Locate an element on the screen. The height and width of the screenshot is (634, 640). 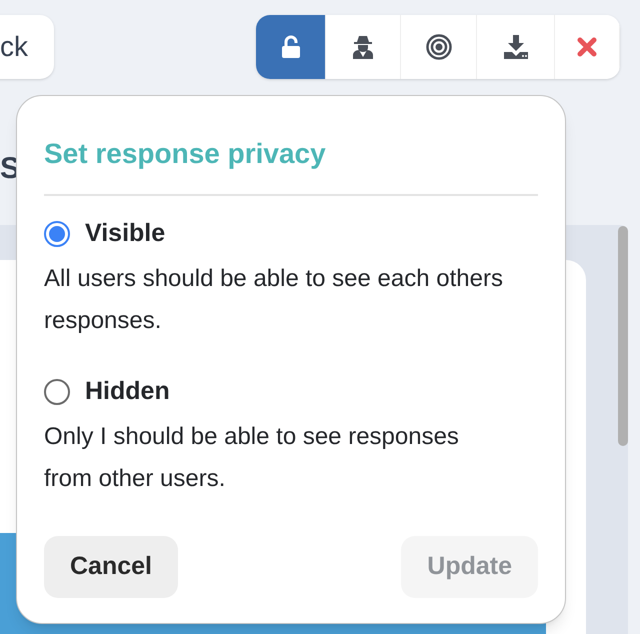
close-icon is located at coordinates (587, 47).